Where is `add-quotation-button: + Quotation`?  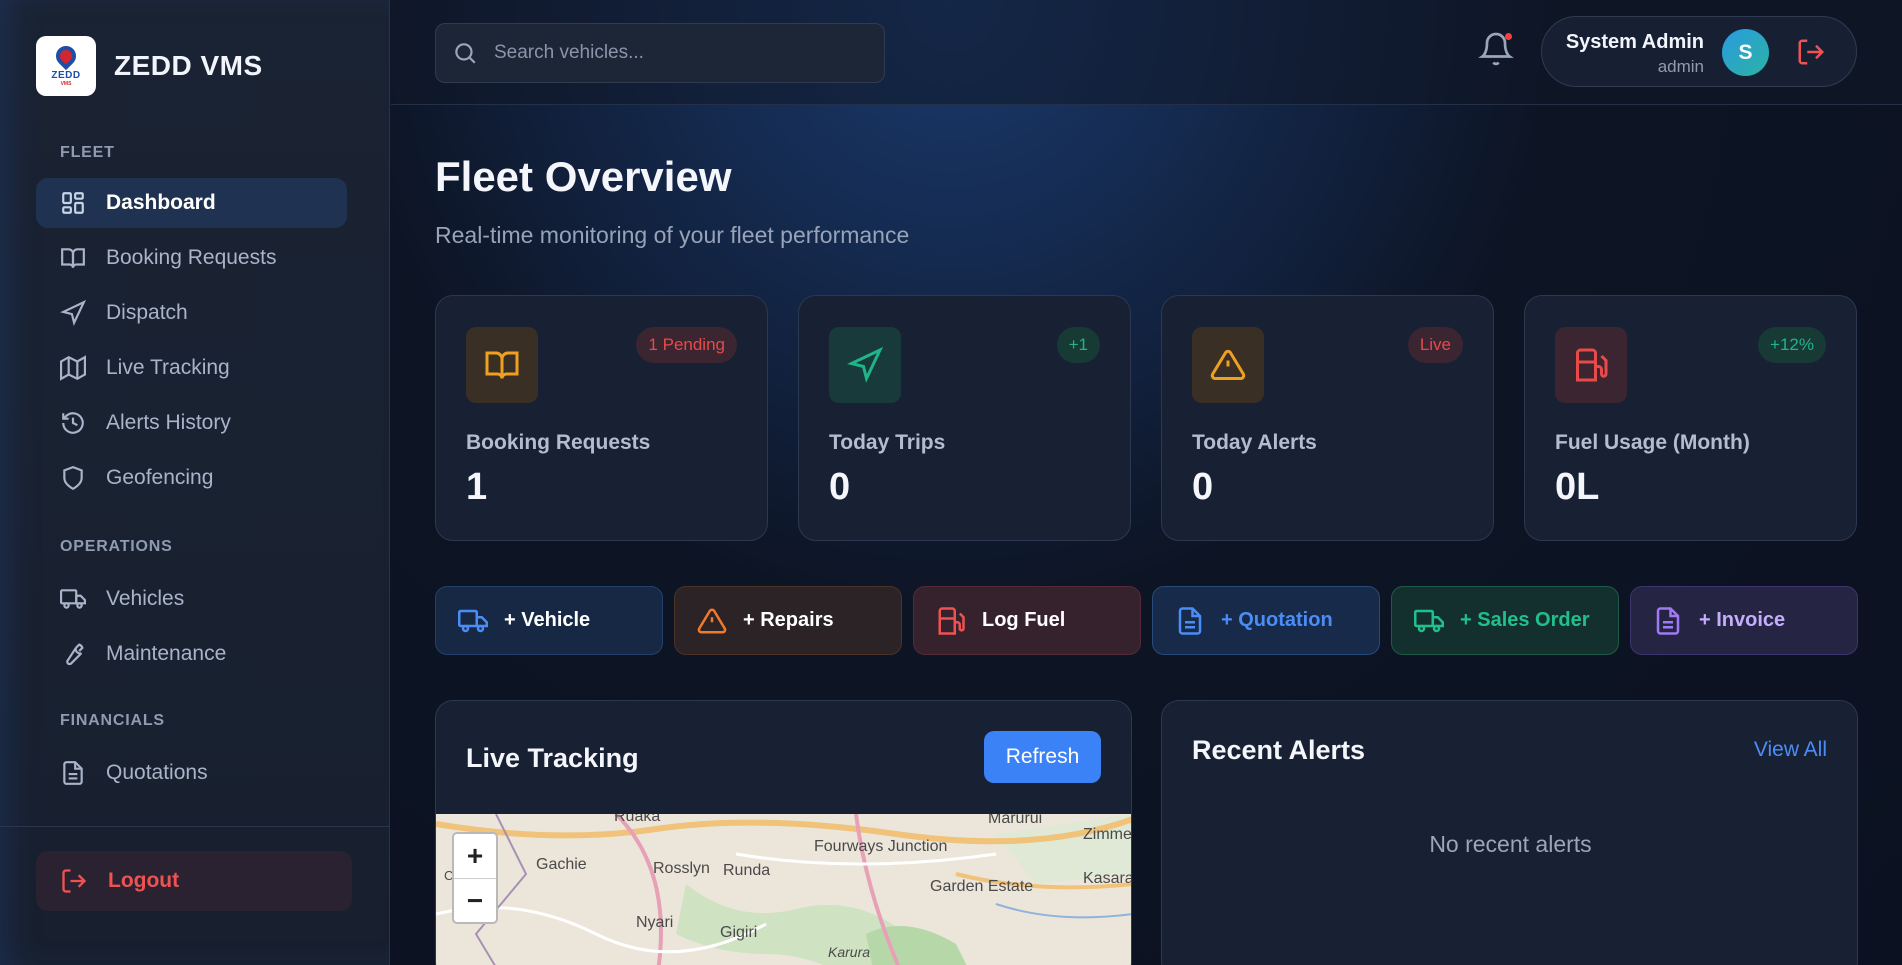 add-quotation-button: + Quotation is located at coordinates (1266, 620).